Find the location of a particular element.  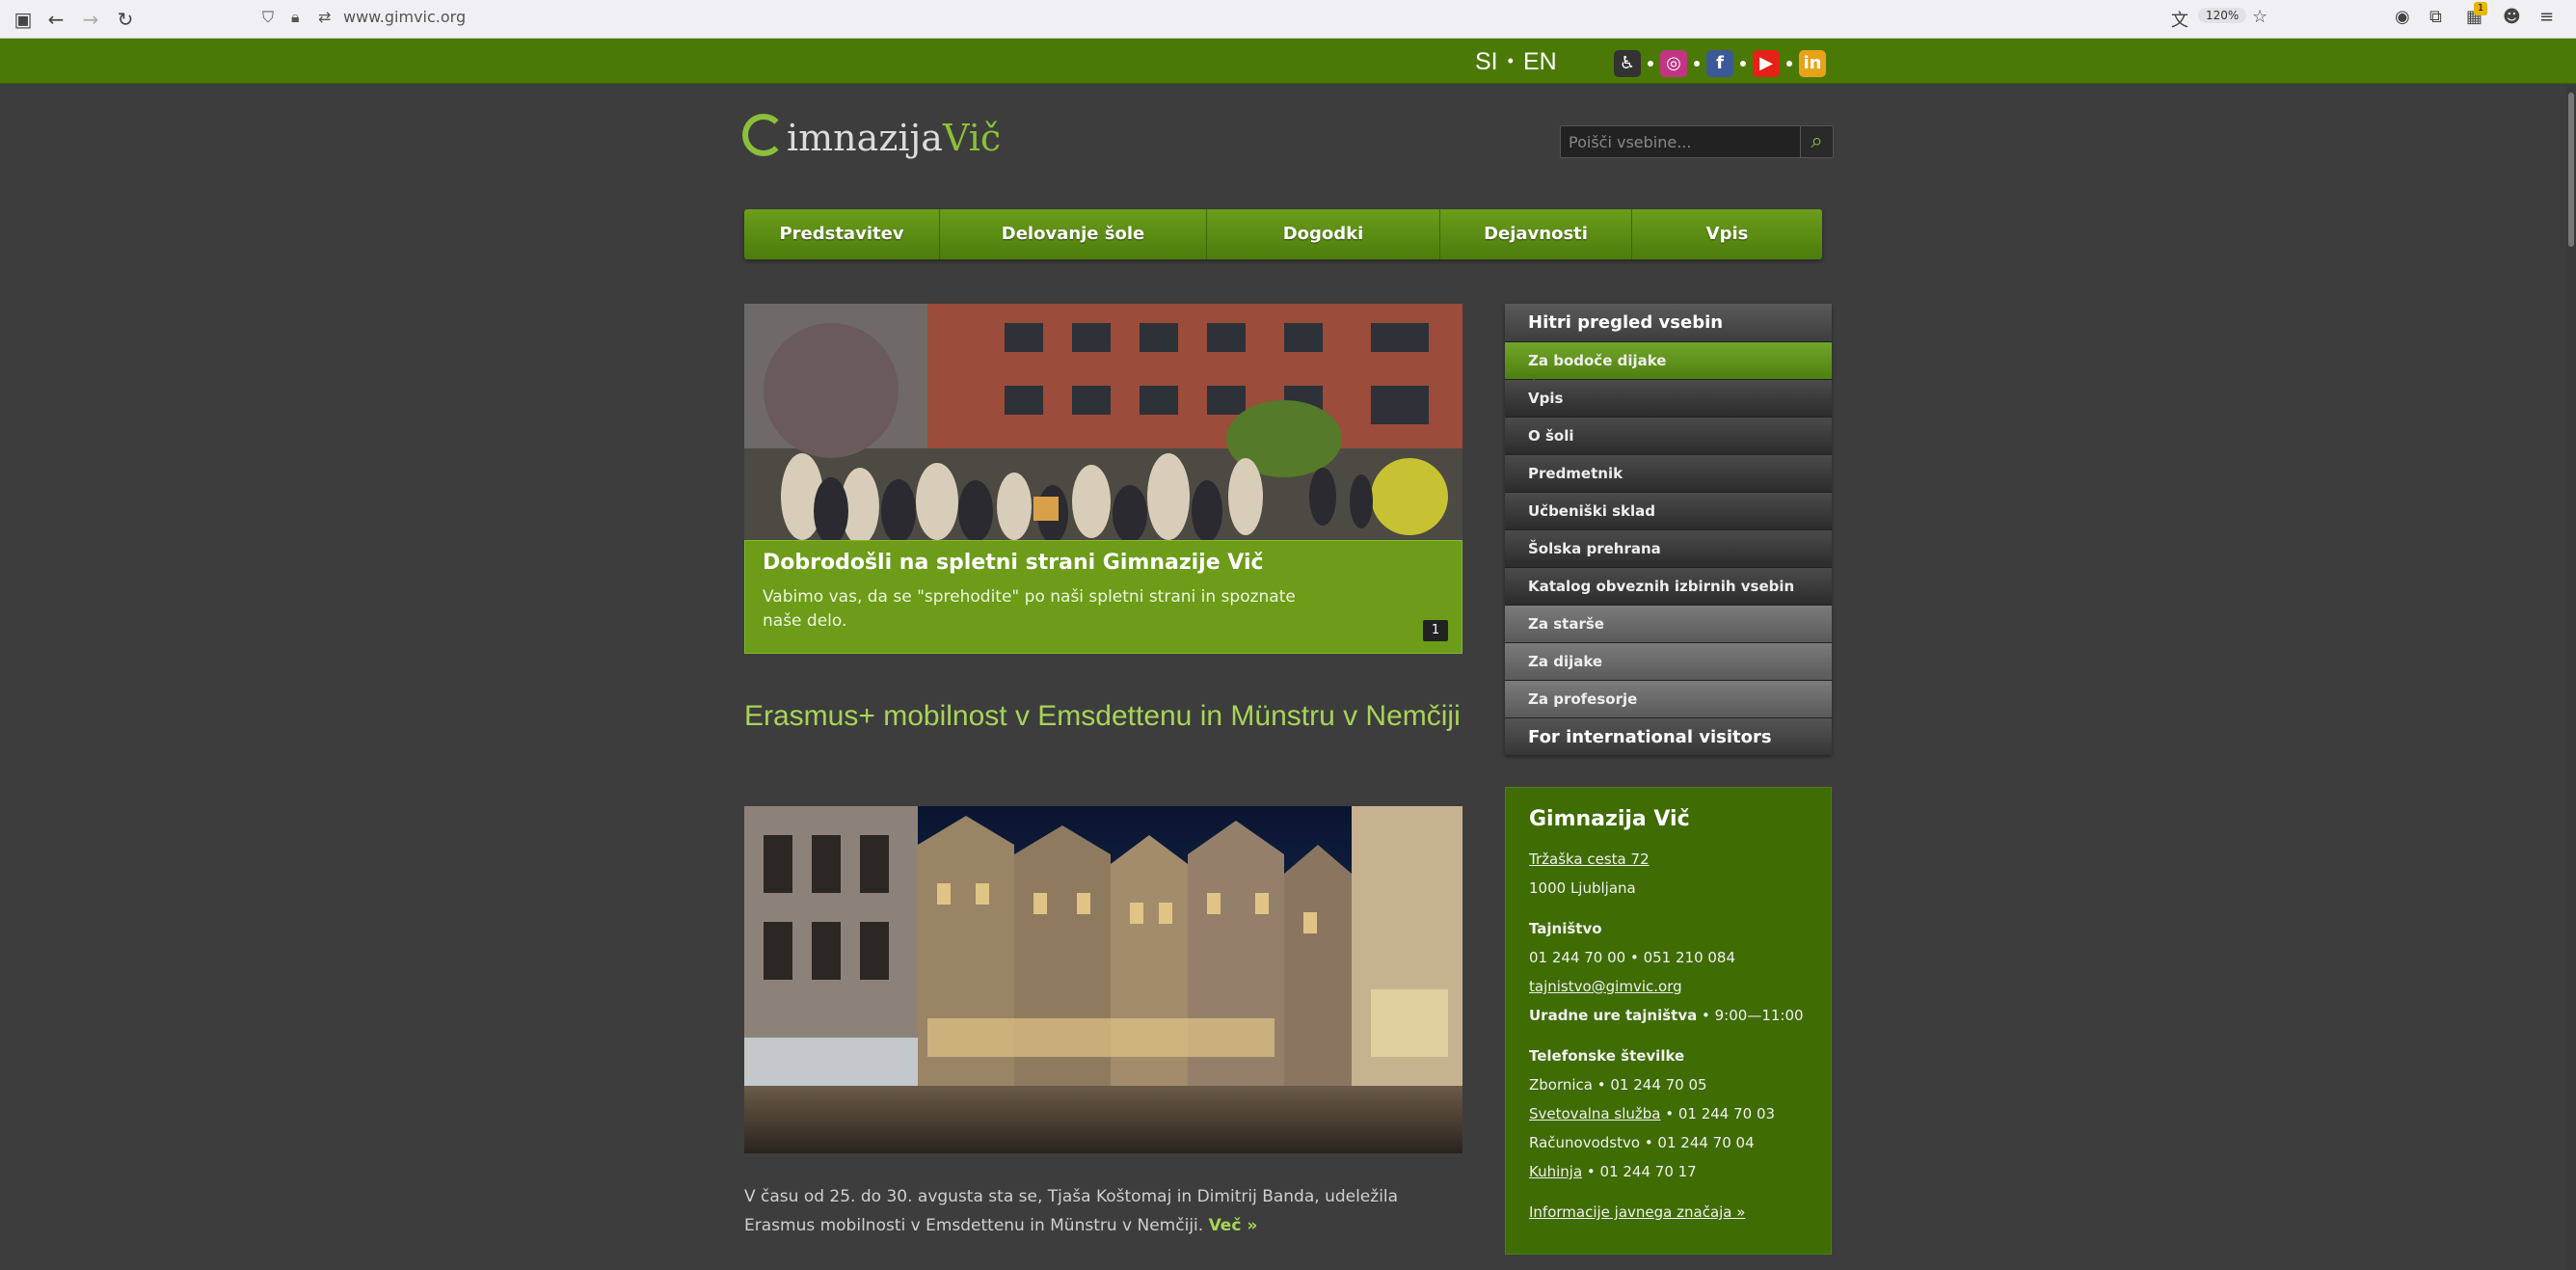

contact-school-name: Gimnazija Vič is located at coordinates (1610, 819).